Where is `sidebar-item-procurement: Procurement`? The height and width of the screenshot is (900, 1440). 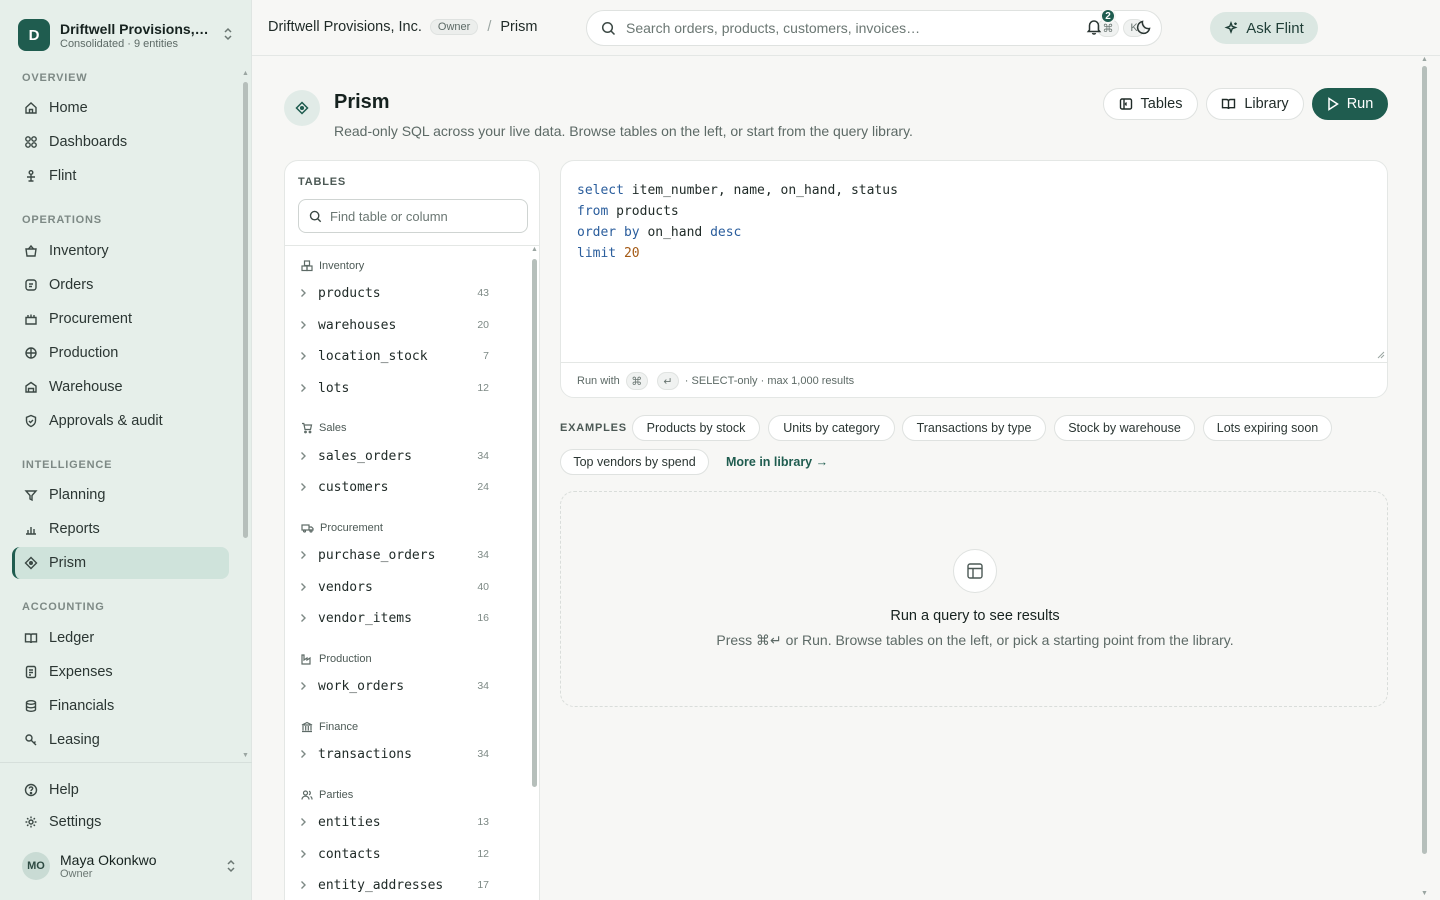 sidebar-item-procurement: Procurement is located at coordinates (120, 319).